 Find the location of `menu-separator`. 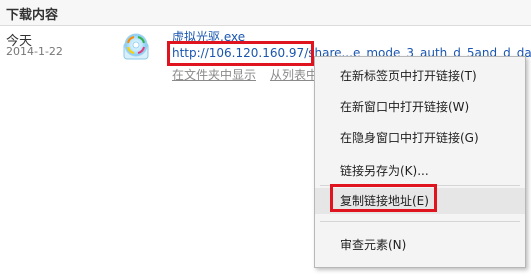

menu-separator is located at coordinates (420, 221).